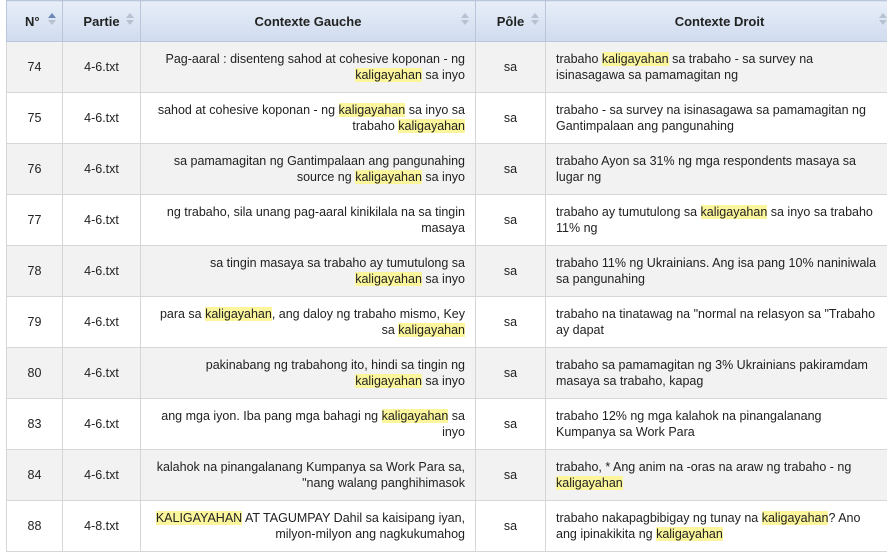 This screenshot has width=887, height=556. Describe the element at coordinates (34, 475) in the screenshot. I see `cell-number: 84` at that location.